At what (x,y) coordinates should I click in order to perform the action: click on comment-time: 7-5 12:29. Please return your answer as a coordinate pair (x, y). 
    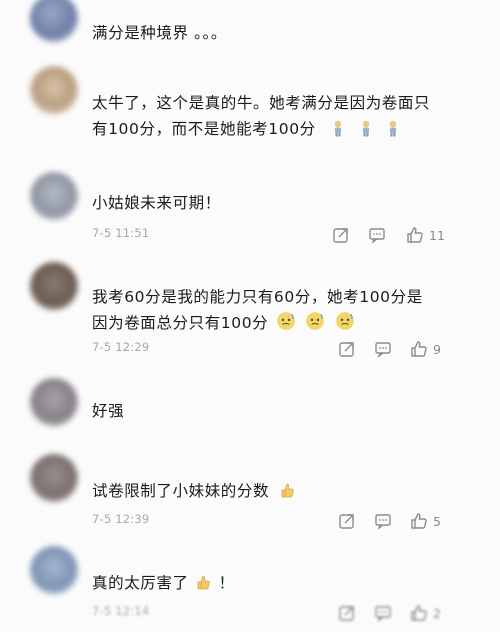
    Looking at the image, I should click on (121, 347).